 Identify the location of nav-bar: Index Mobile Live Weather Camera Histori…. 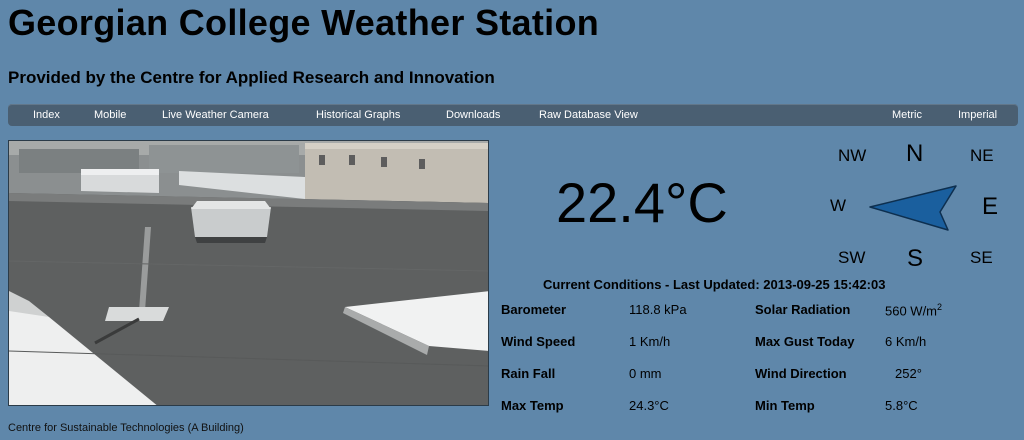
(513, 115).